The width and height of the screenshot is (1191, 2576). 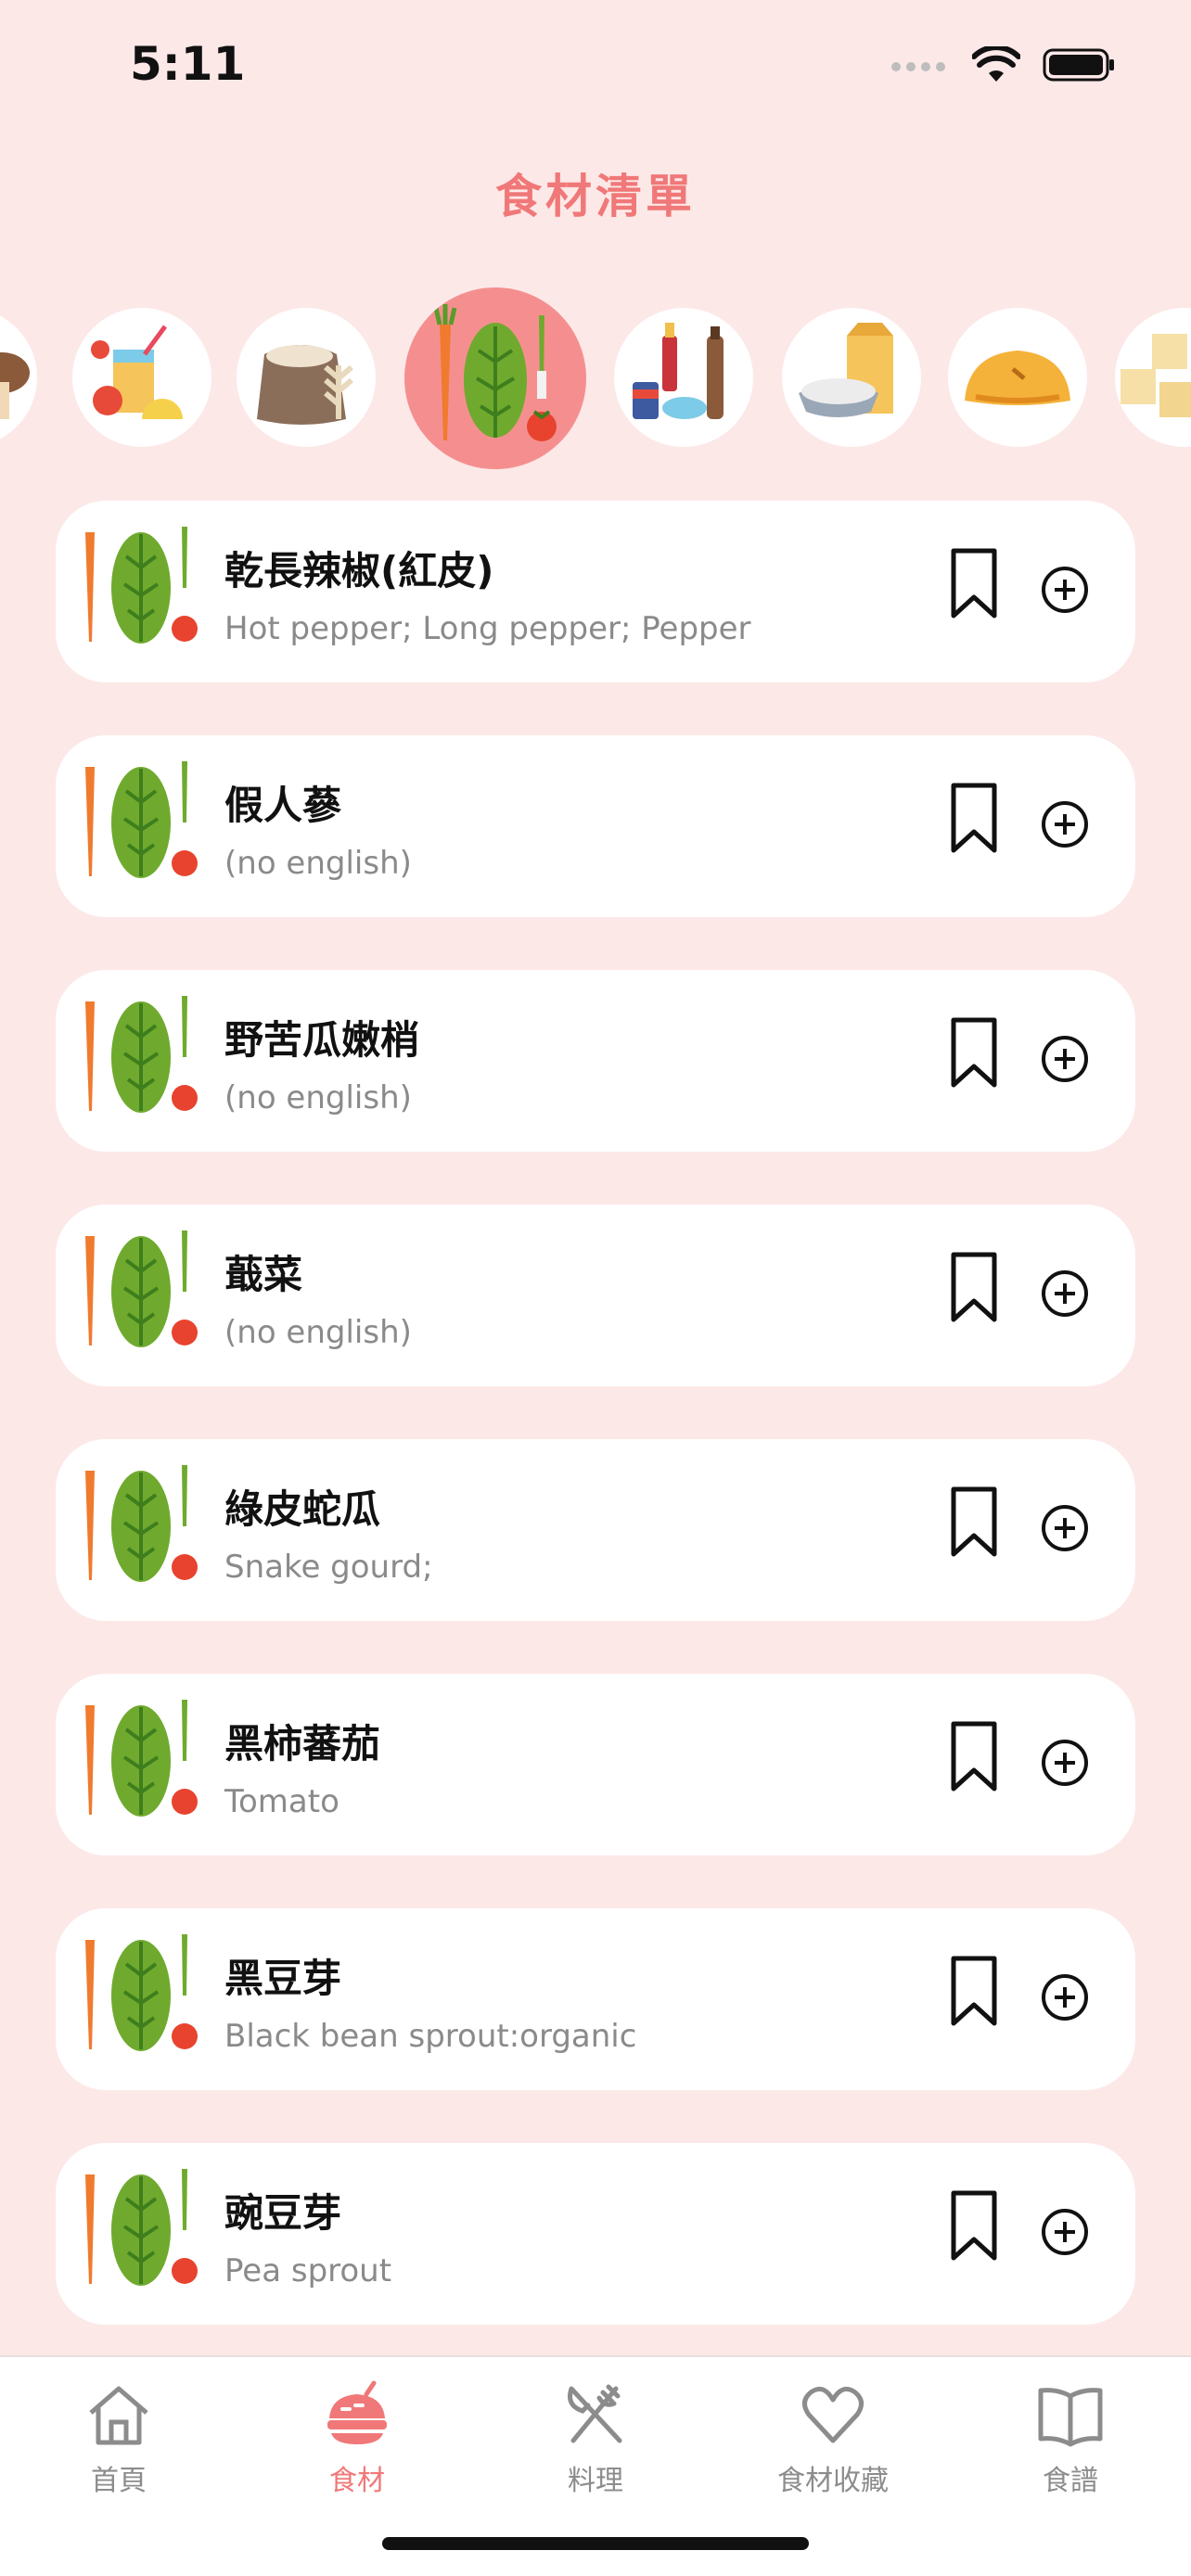 What do you see at coordinates (430, 2036) in the screenshot?
I see `ingredient-english: Black bean sprout:organic` at bounding box center [430, 2036].